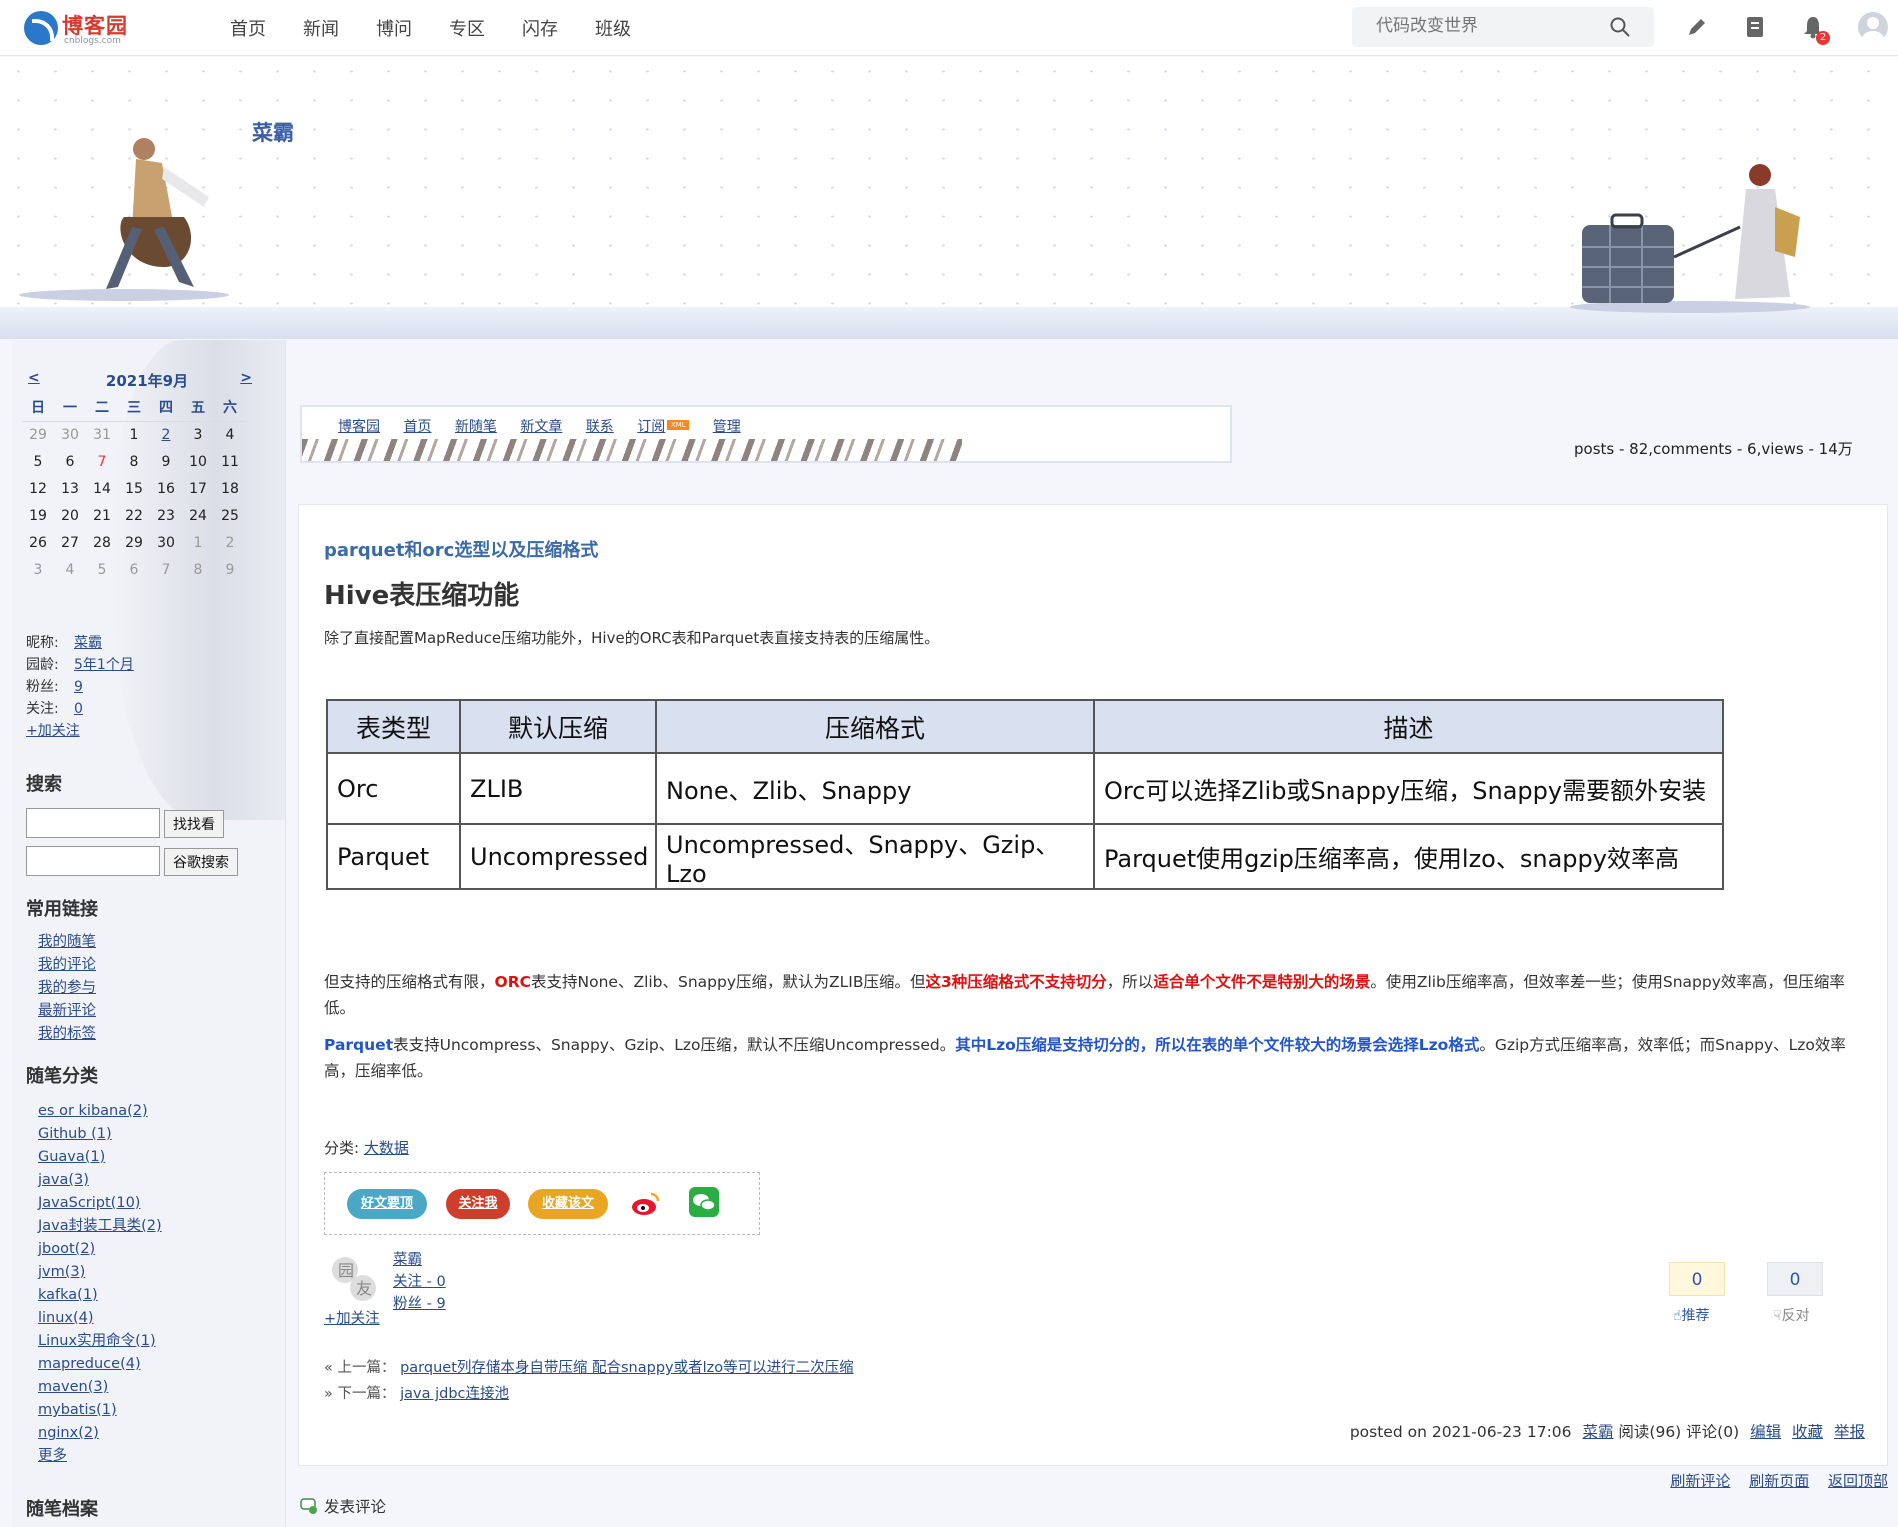  What do you see at coordinates (194, 824) in the screenshot?
I see `search-button: 找找看` at bounding box center [194, 824].